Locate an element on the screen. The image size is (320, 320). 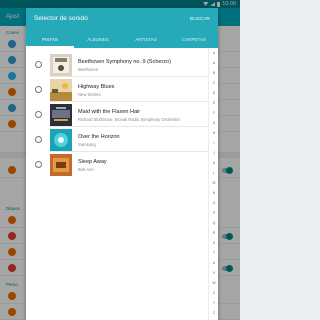
index-letter: L is located at coordinates (213, 173).